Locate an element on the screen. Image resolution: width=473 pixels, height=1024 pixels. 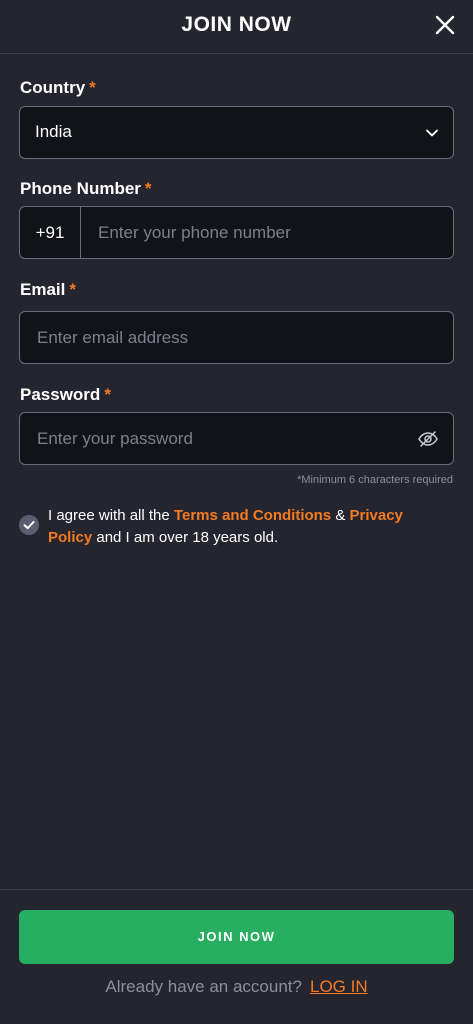
email-field is located at coordinates (236, 337).